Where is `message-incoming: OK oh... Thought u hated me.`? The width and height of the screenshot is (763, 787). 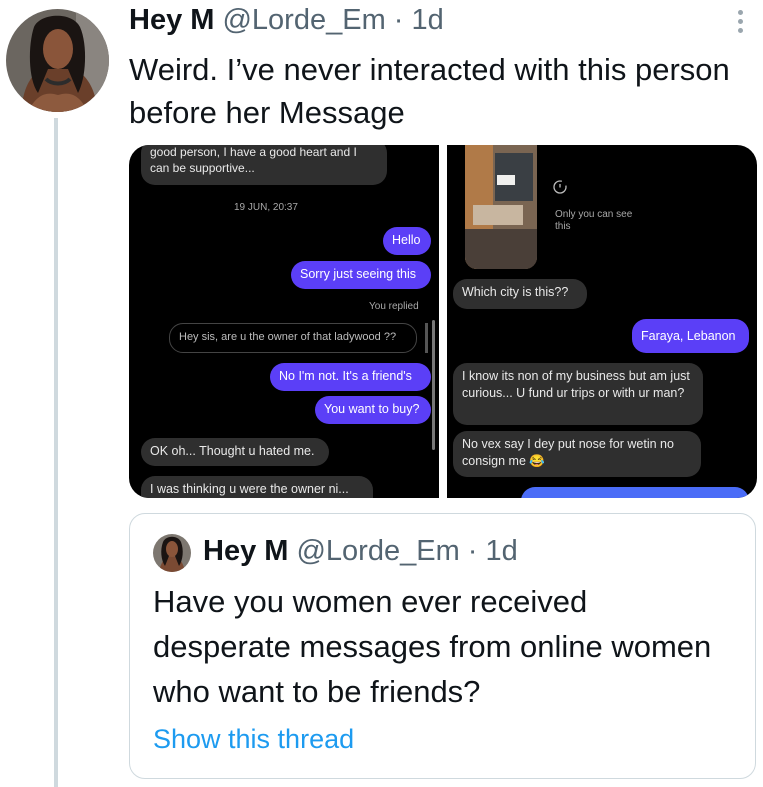 message-incoming: OK oh... Thought u hated me. is located at coordinates (235, 452).